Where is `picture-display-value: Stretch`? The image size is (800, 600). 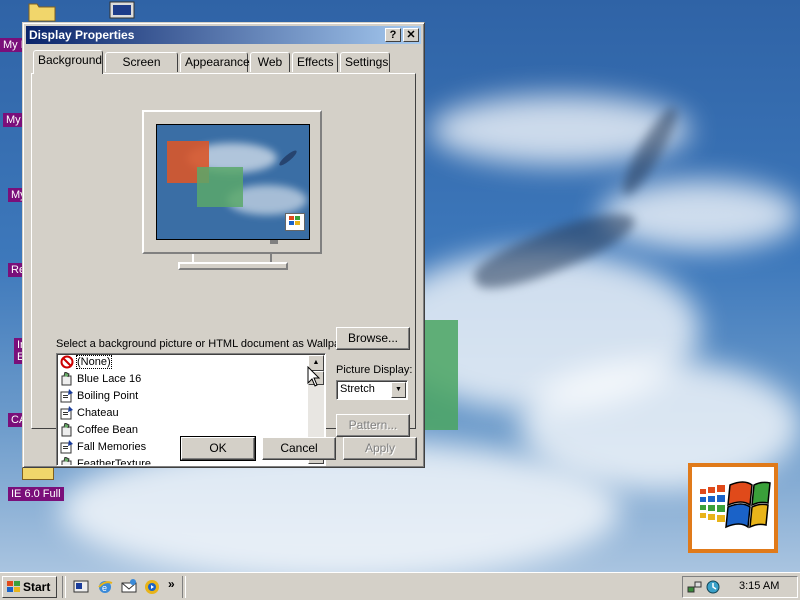
picture-display-value: Stretch is located at coordinates (357, 389).